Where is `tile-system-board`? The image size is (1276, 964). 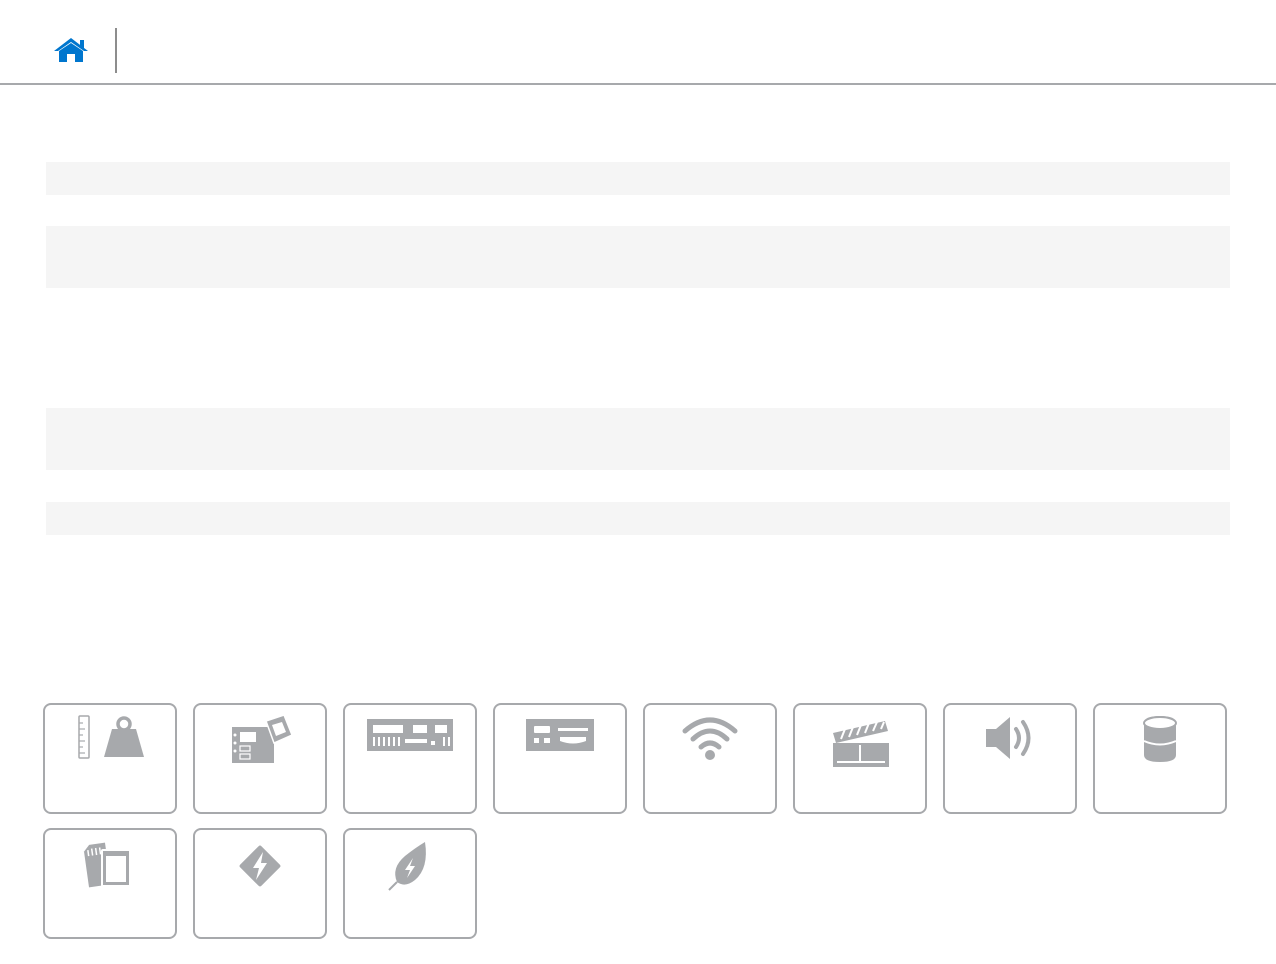
tile-system-board is located at coordinates (260, 758).